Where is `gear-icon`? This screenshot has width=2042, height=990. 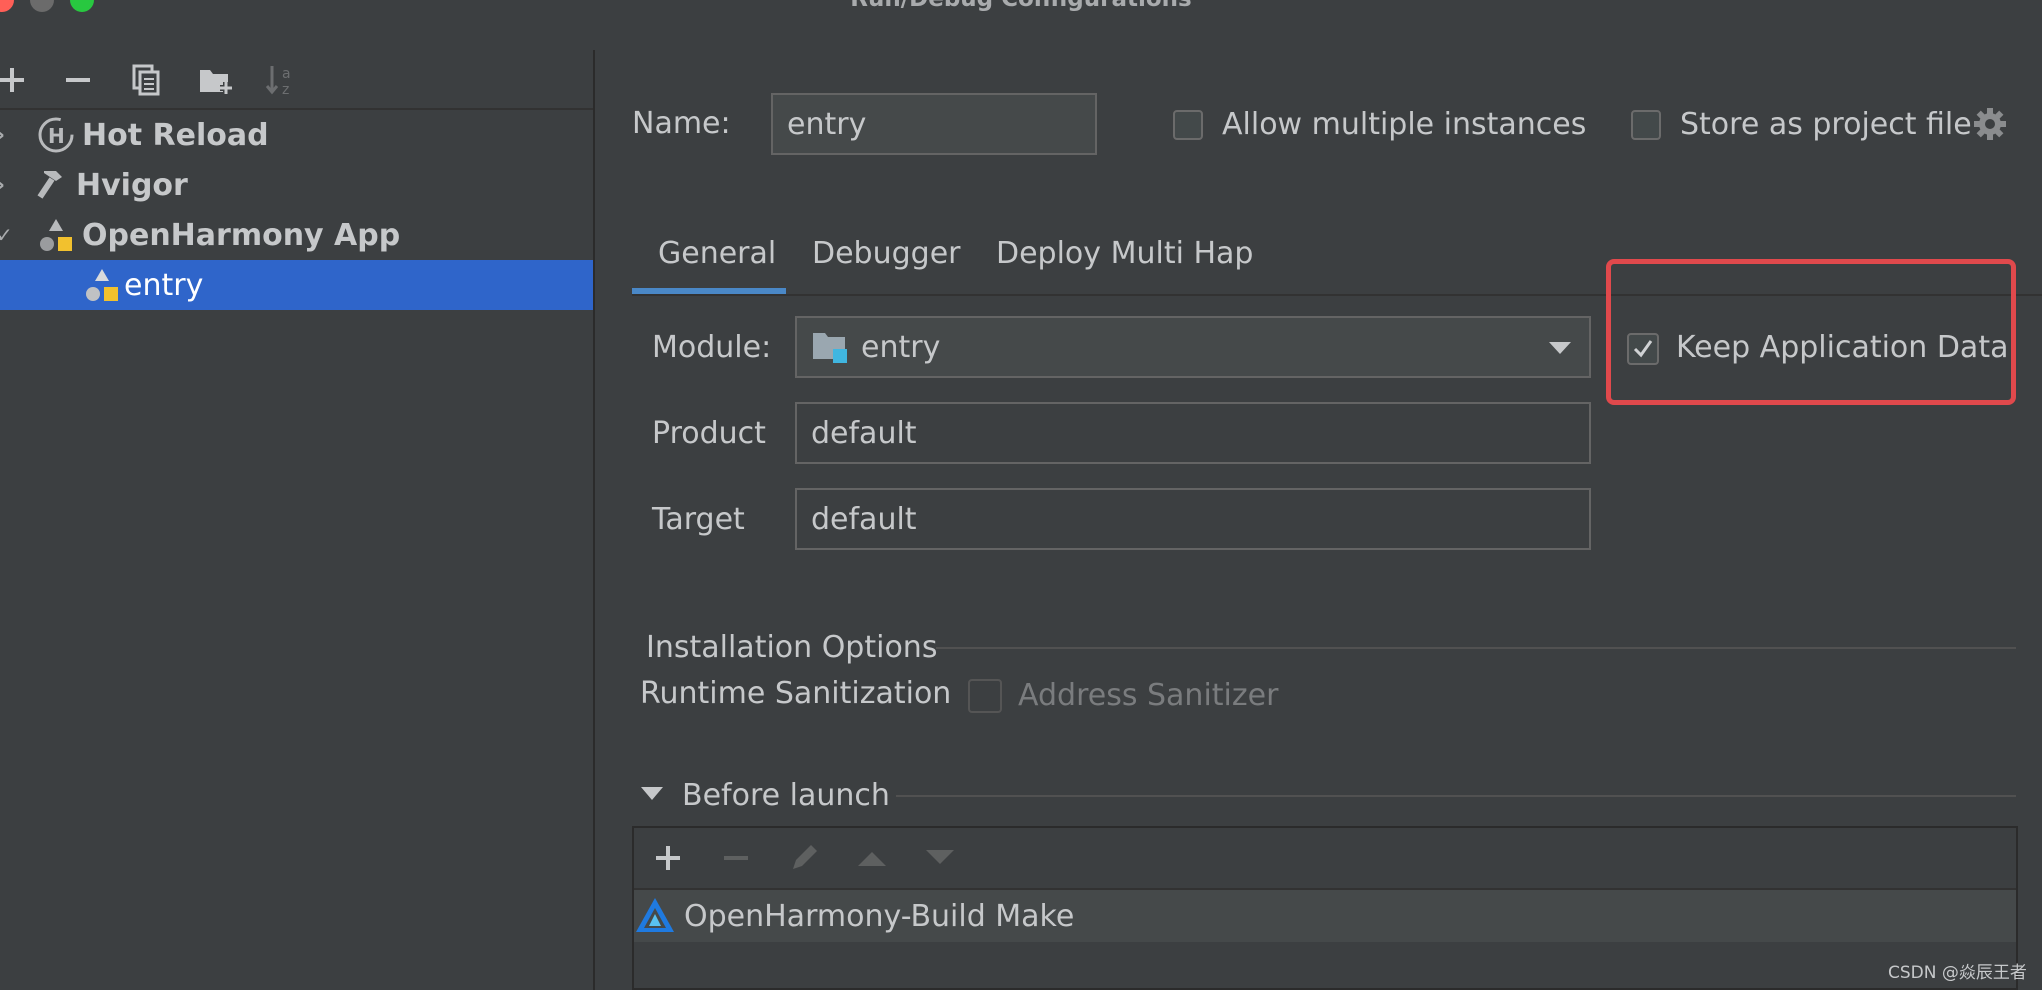 gear-icon is located at coordinates (1990, 124).